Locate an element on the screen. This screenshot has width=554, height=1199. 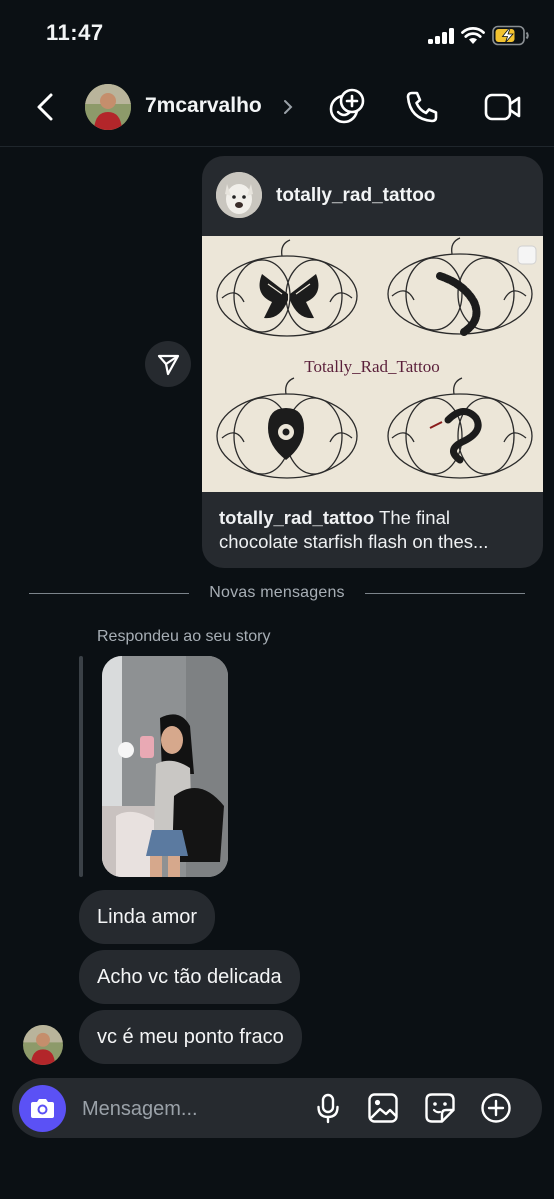
battery-icon is located at coordinates (510, 35).